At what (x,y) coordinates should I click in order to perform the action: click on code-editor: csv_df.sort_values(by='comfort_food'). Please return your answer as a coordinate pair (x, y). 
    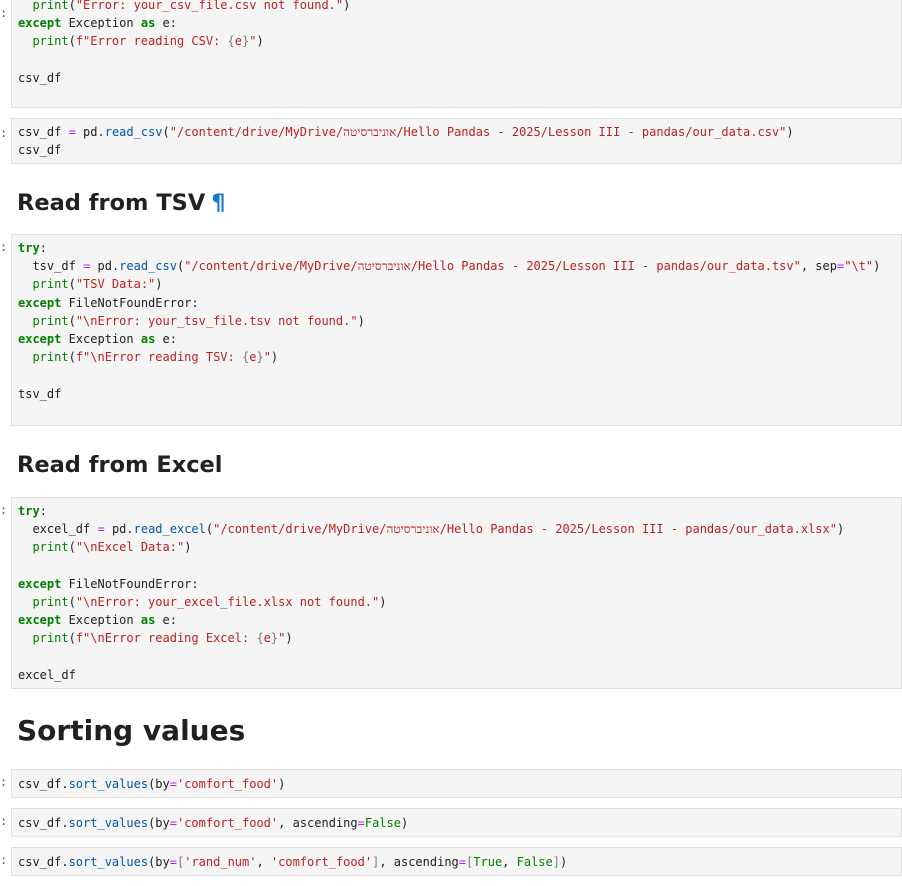
    Looking at the image, I should click on (456, 784).